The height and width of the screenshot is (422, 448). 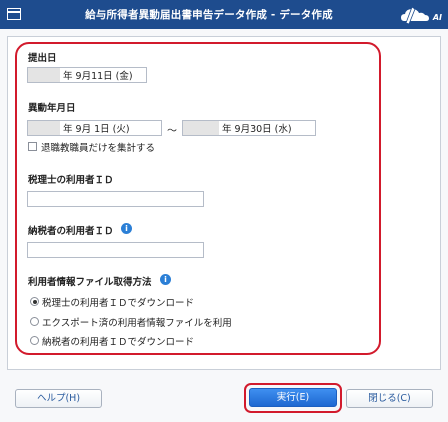 What do you see at coordinates (137, 322) in the screenshot?
I see `radio-label-use-exported-file: エクスポート済の利用者情報ファイルを利用` at bounding box center [137, 322].